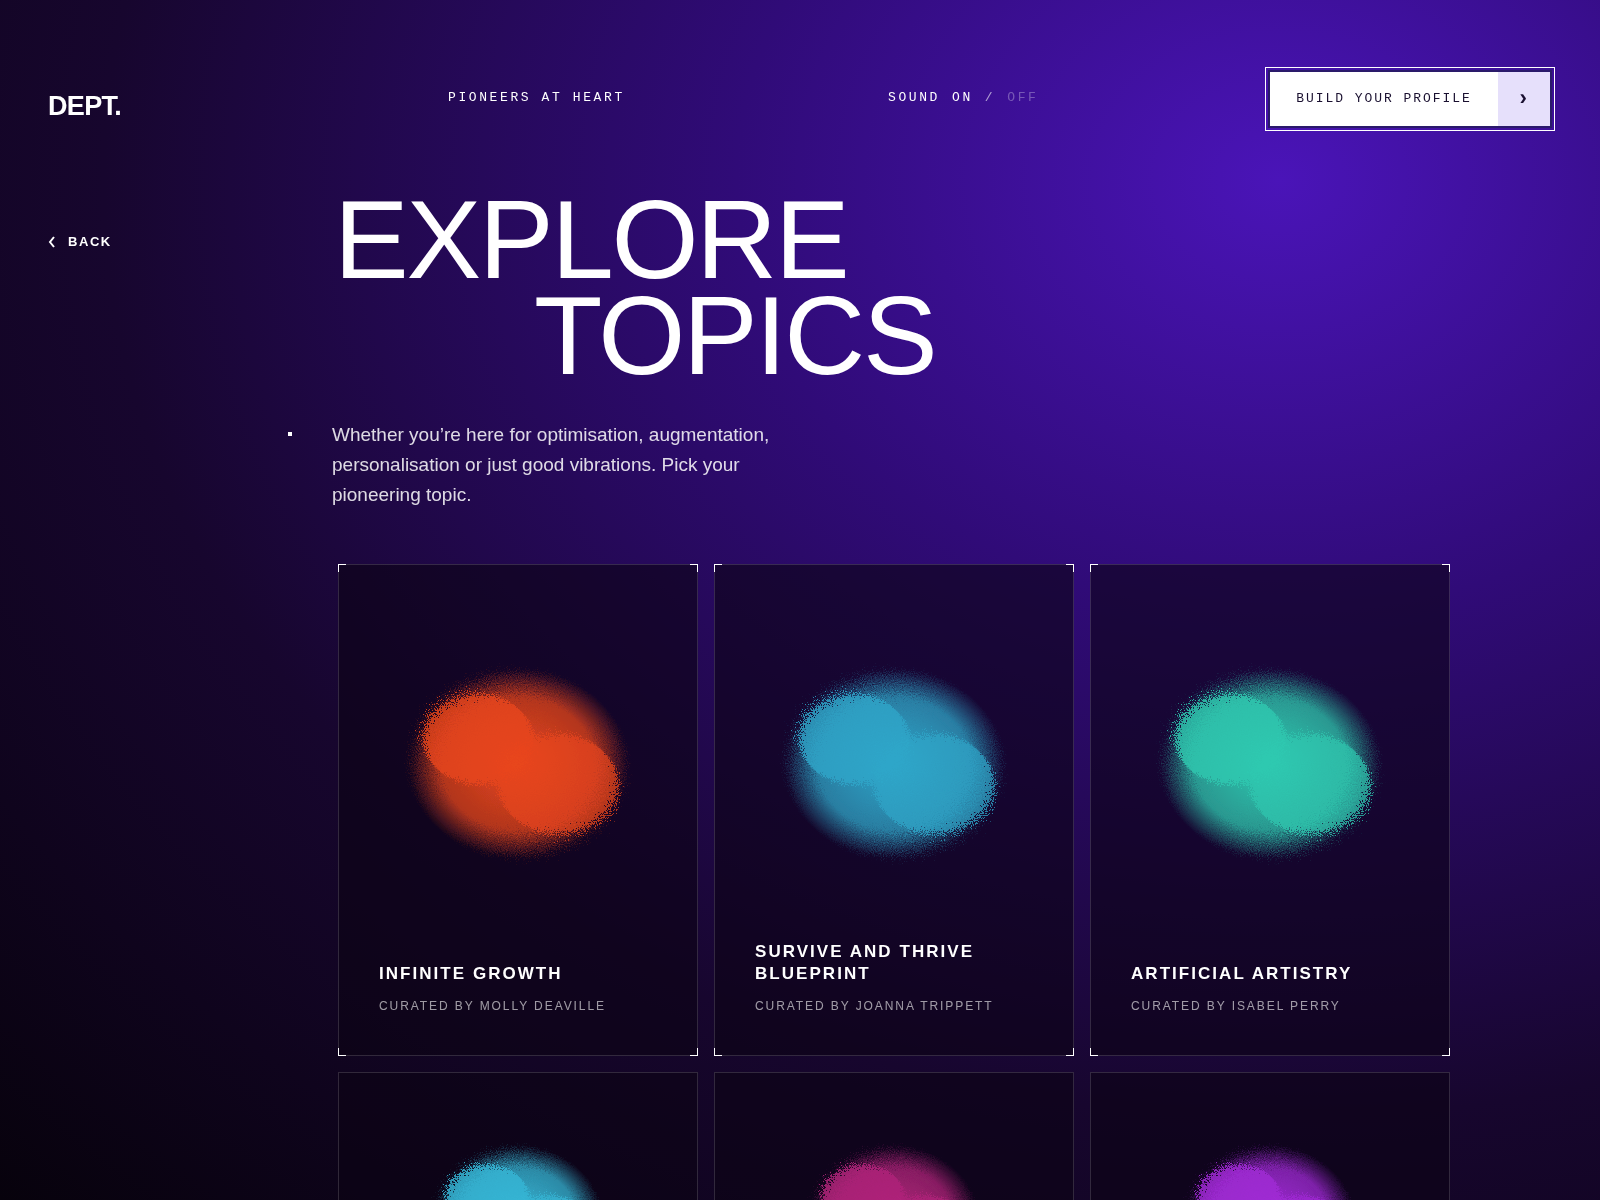 This screenshot has width=1600, height=1200. Describe the element at coordinates (1524, 99) in the screenshot. I see `chevron-icon: ›` at that location.